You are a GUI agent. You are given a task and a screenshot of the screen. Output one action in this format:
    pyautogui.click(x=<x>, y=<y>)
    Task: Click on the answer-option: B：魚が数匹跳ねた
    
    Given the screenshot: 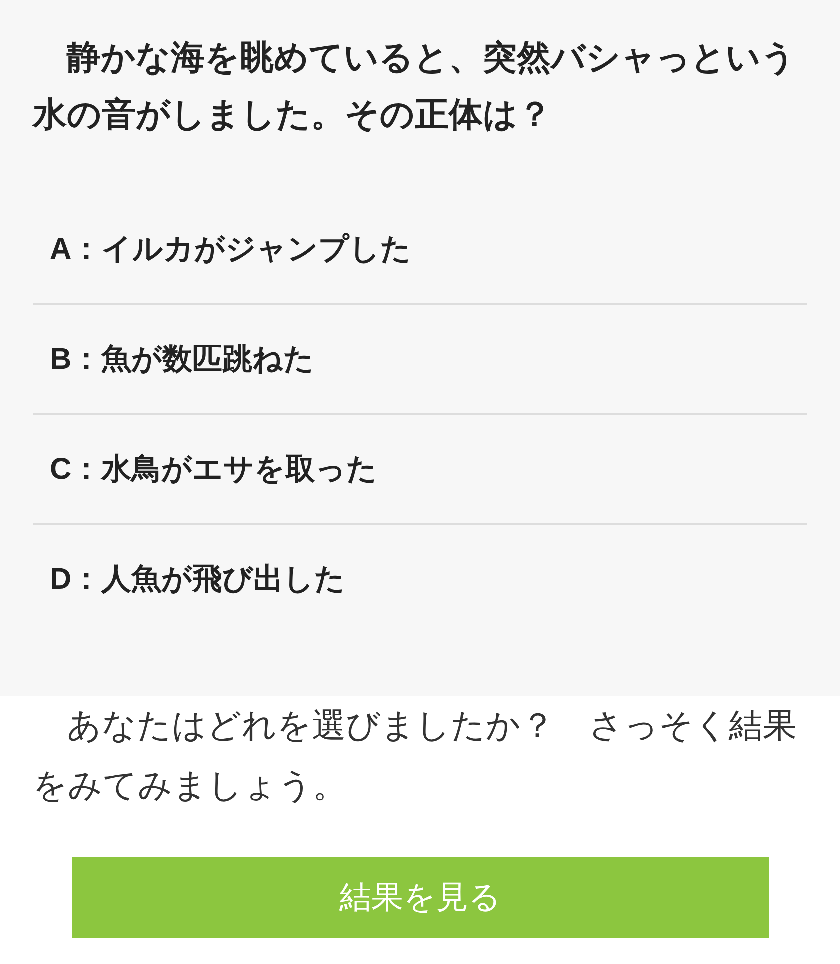 What is the action you would take?
    pyautogui.click(x=420, y=360)
    